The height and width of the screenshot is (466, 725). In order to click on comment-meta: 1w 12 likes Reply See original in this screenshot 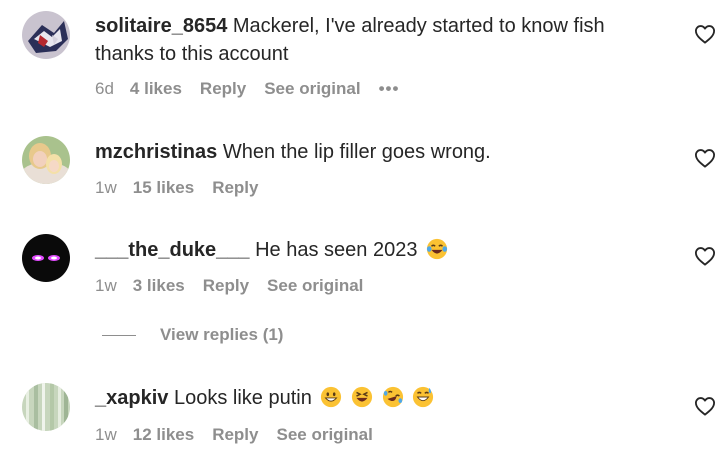, I will do `click(243, 435)`.